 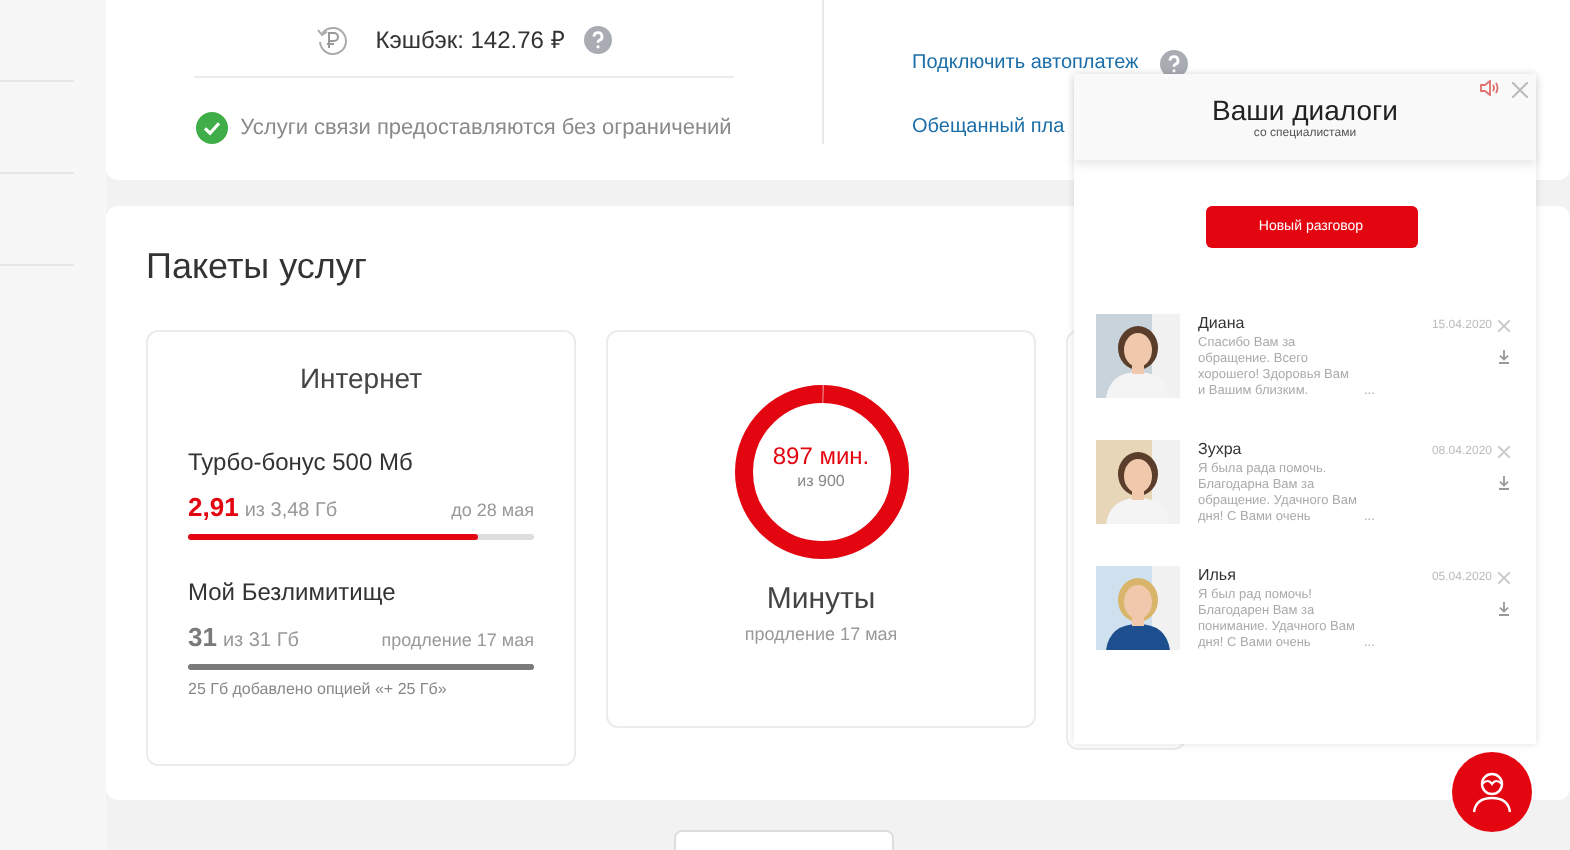 What do you see at coordinates (213, 507) in the screenshot?
I see `used-amount: 2,91` at bounding box center [213, 507].